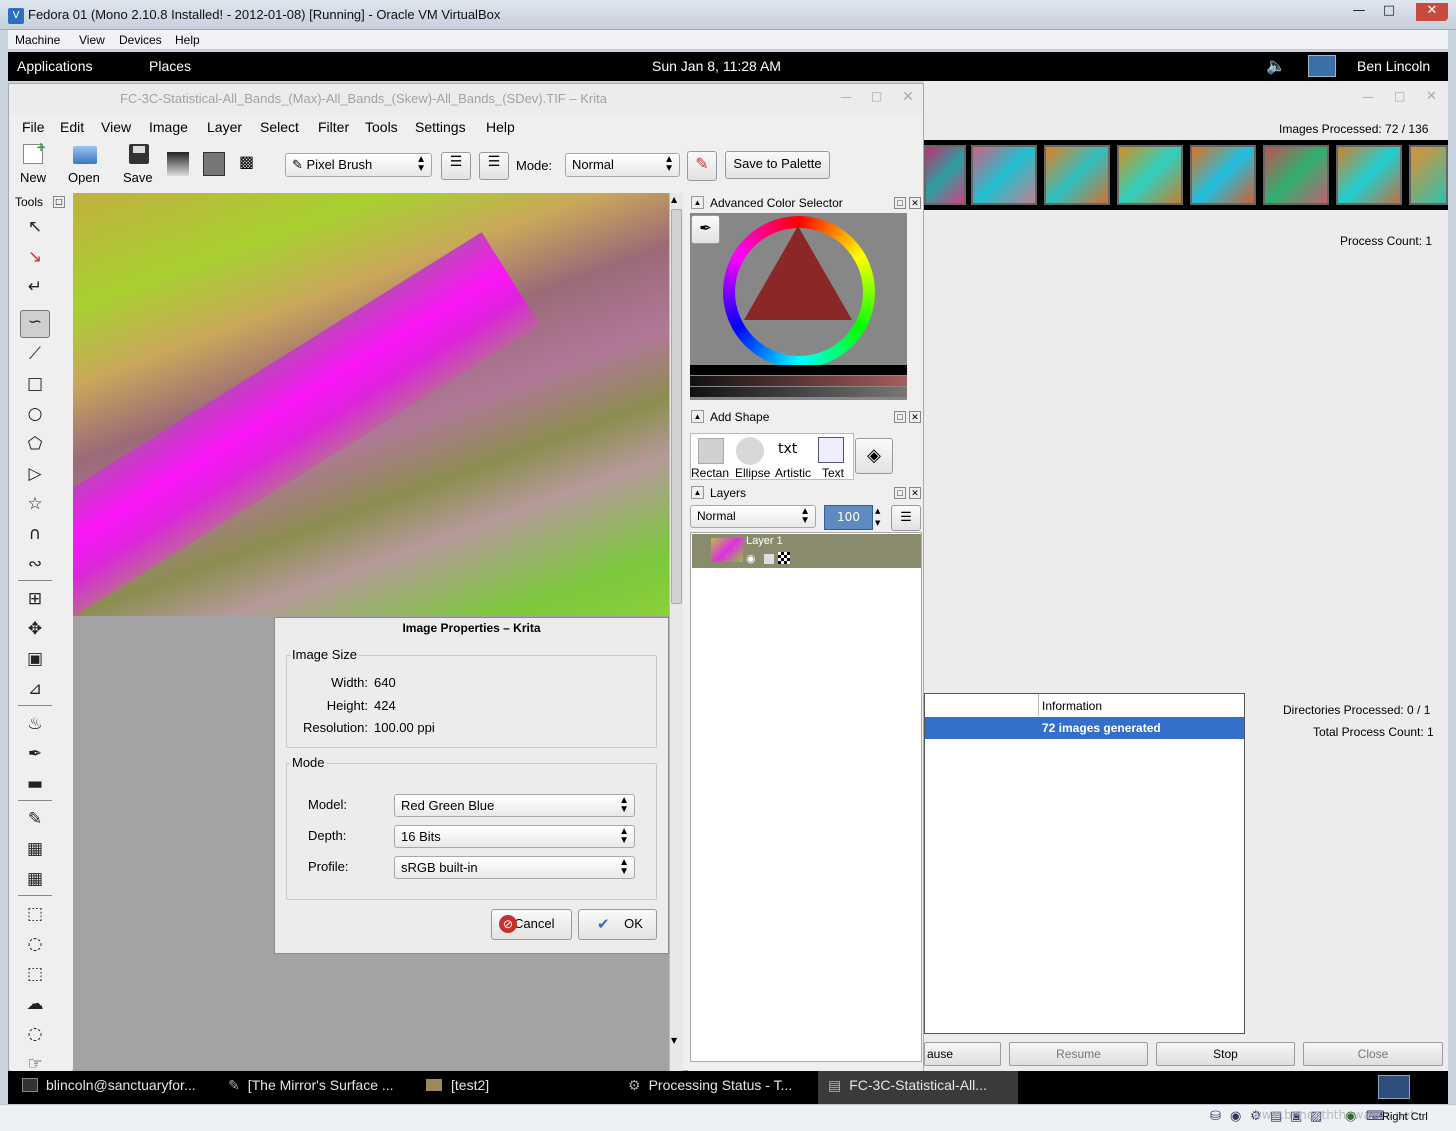 The image size is (1456, 1131). Describe the element at coordinates (168, 127) in the screenshot. I see `menu-image: Image` at that location.